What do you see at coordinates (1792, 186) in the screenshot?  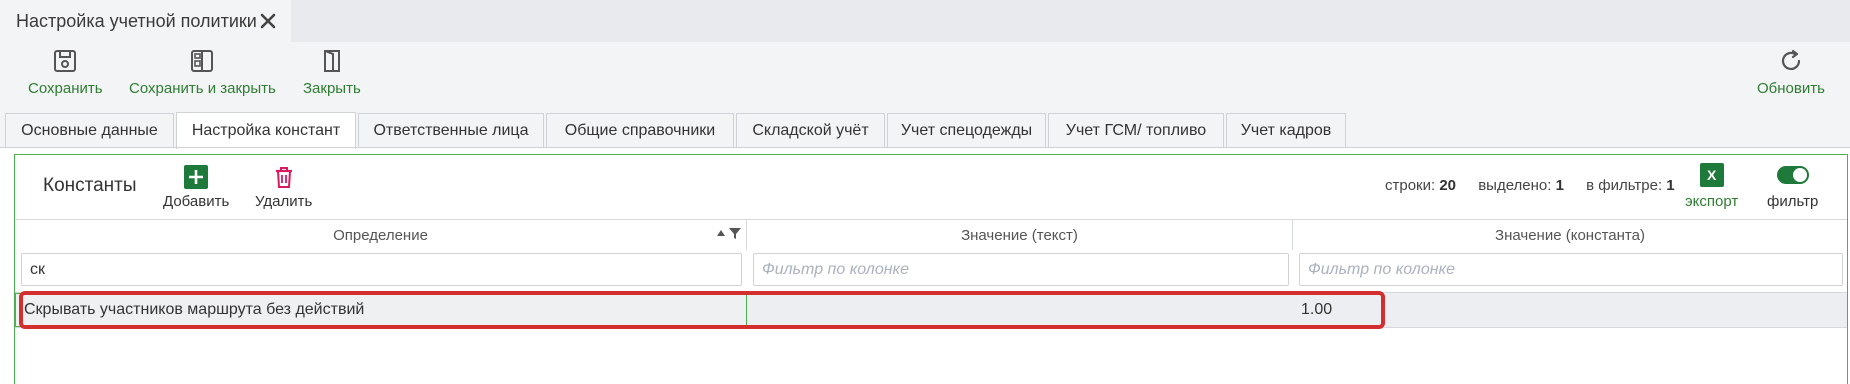 I see `filter-toggle: фильтр` at bounding box center [1792, 186].